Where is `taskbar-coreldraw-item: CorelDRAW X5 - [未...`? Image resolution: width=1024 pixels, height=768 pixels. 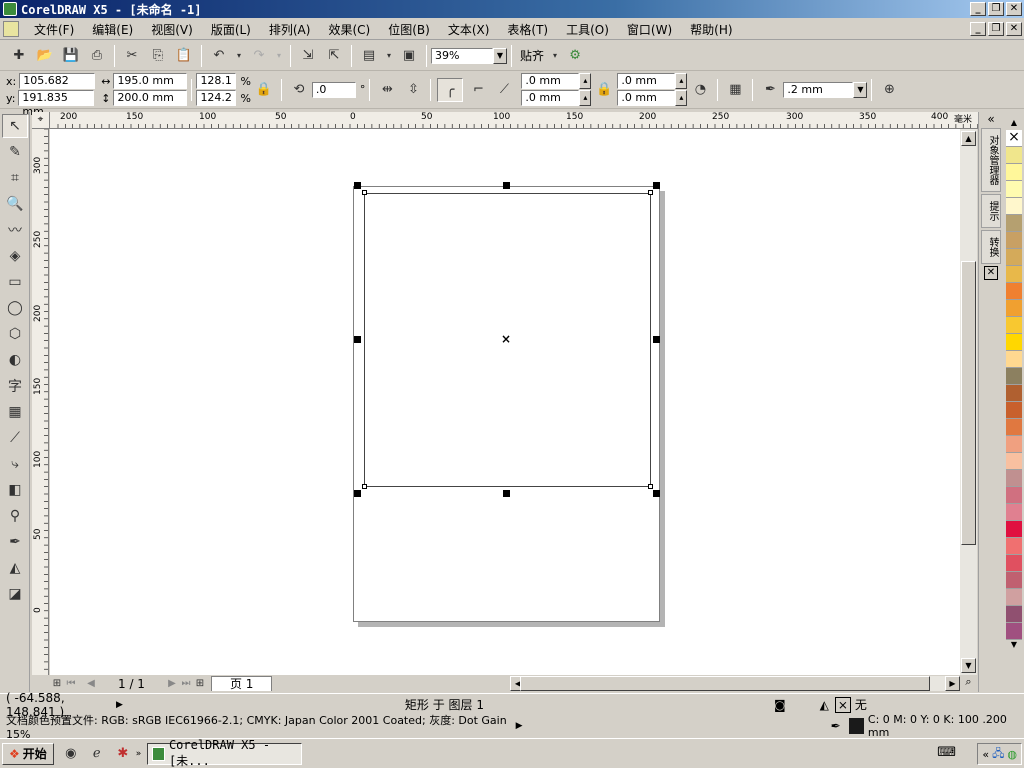 taskbar-coreldraw-item: CorelDRAW X5 - [未... is located at coordinates (225, 753).